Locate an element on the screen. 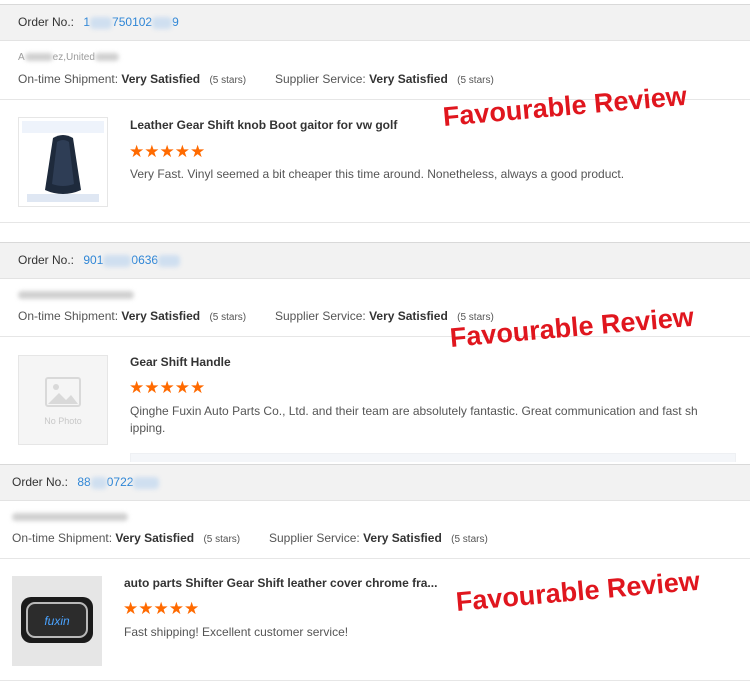 This screenshot has height=700, width=750. brand-caption: fuxin is located at coordinates (57, 621).